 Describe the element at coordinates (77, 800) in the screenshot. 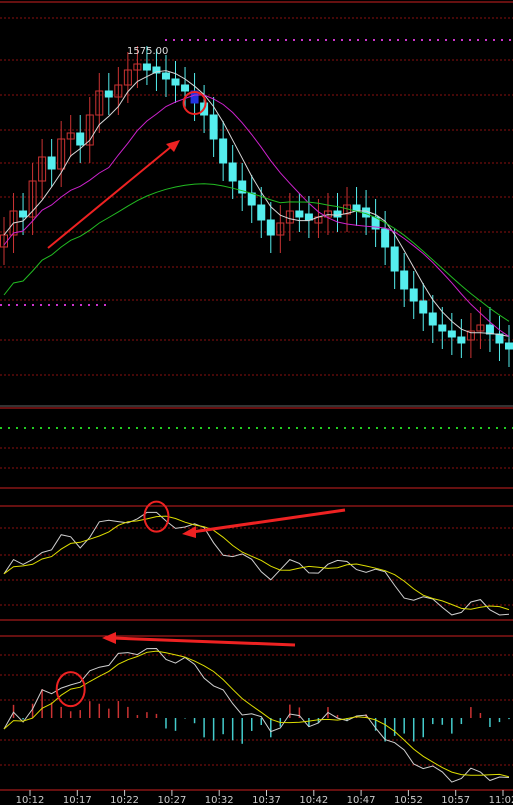

I see `time-label: 10:17` at that location.